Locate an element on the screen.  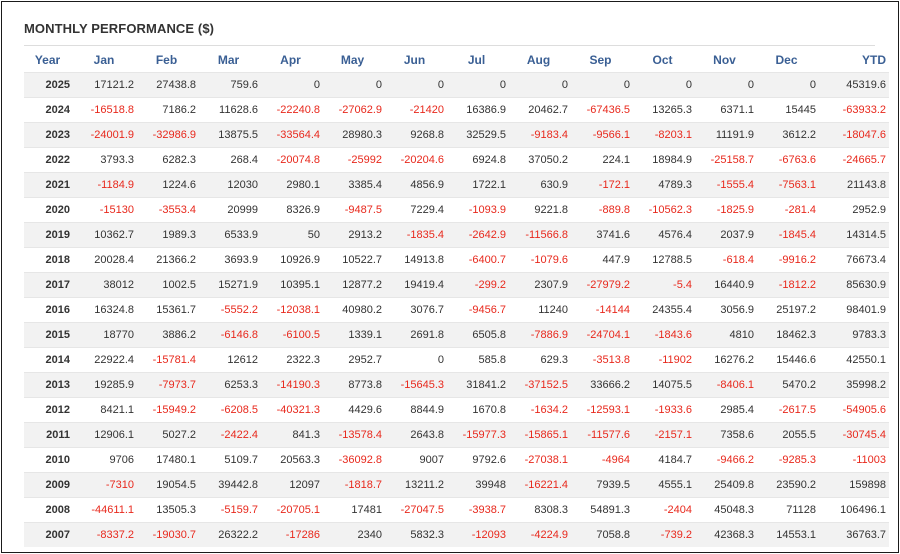
feb-value-cell: -15781.4 is located at coordinates (168, 360).